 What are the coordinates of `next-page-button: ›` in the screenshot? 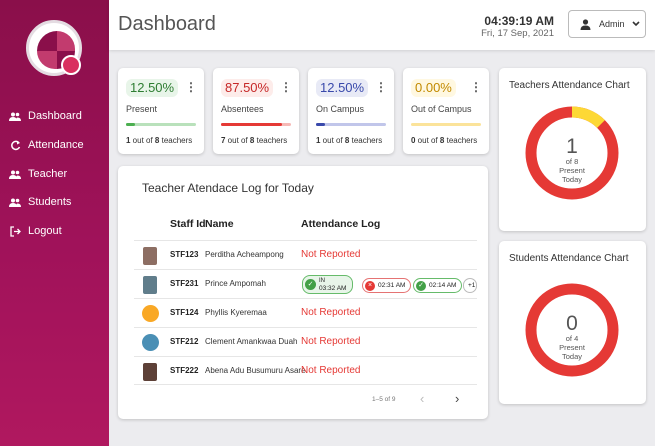 It's located at (457, 398).